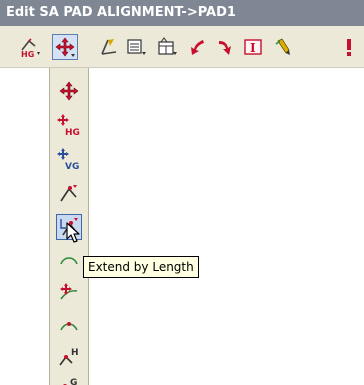 The height and width of the screenshot is (385, 364). Describe the element at coordinates (182, 47) in the screenshot. I see `toolbar: HG I` at that location.